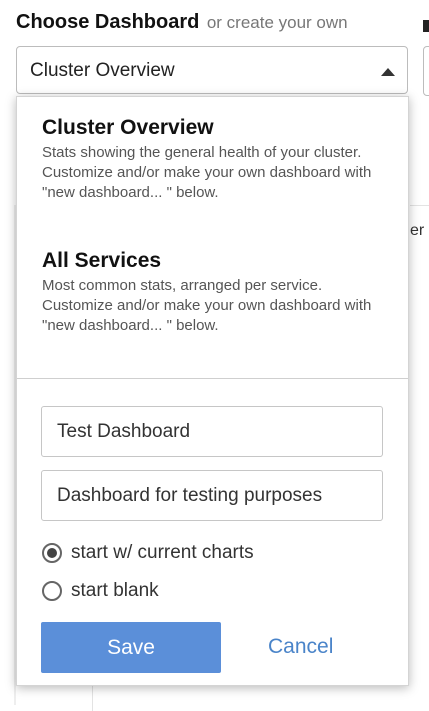 This screenshot has width=429, height=711. I want to click on radio-start-current: start w/ current charts, so click(148, 553).